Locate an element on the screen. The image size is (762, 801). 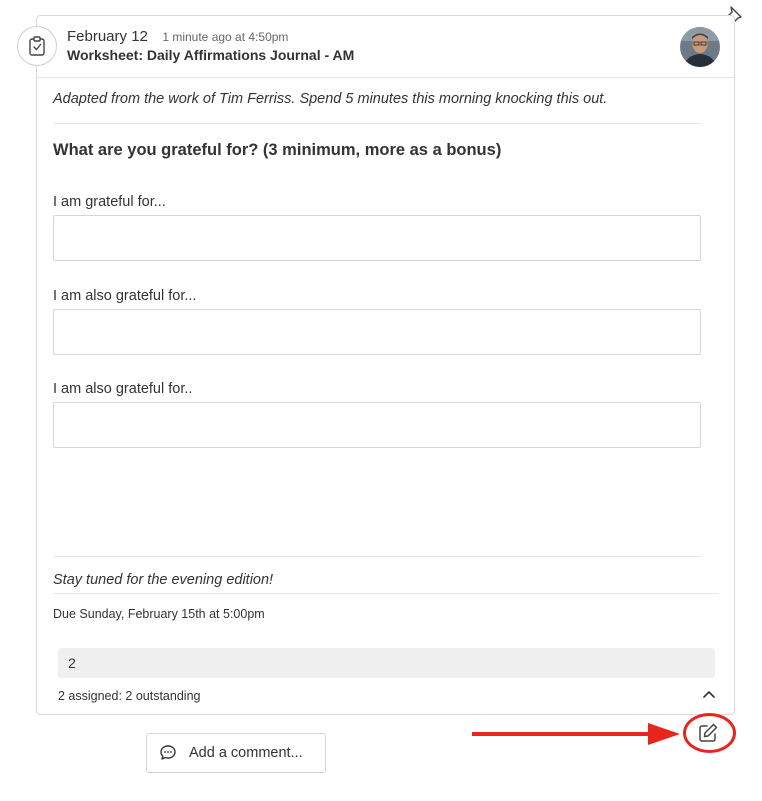
chevron-up-icon is located at coordinates (709, 694).